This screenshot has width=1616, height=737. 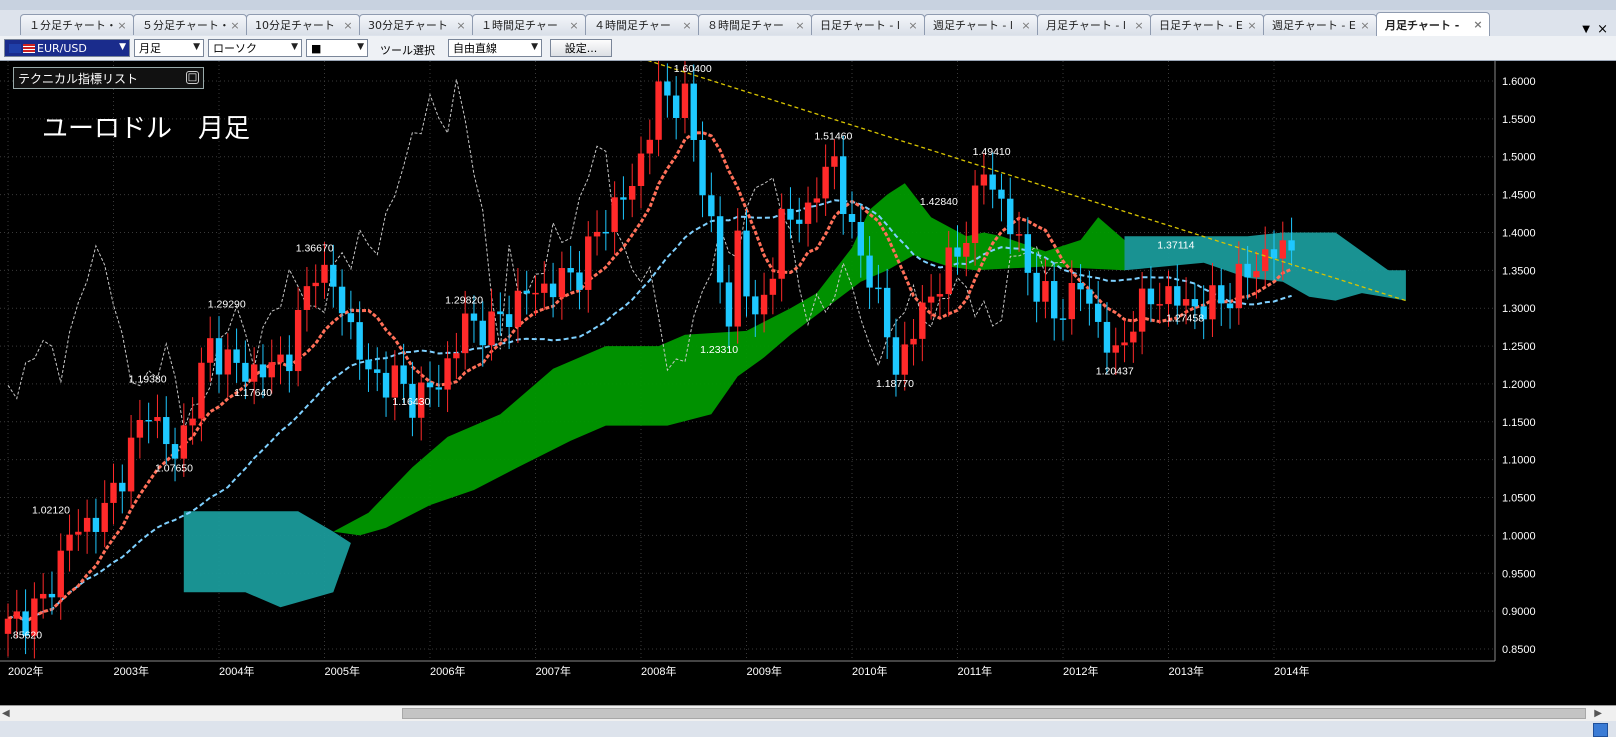 What do you see at coordinates (303, 24) in the screenshot?
I see `tab-3: 10分足チャート ×` at bounding box center [303, 24].